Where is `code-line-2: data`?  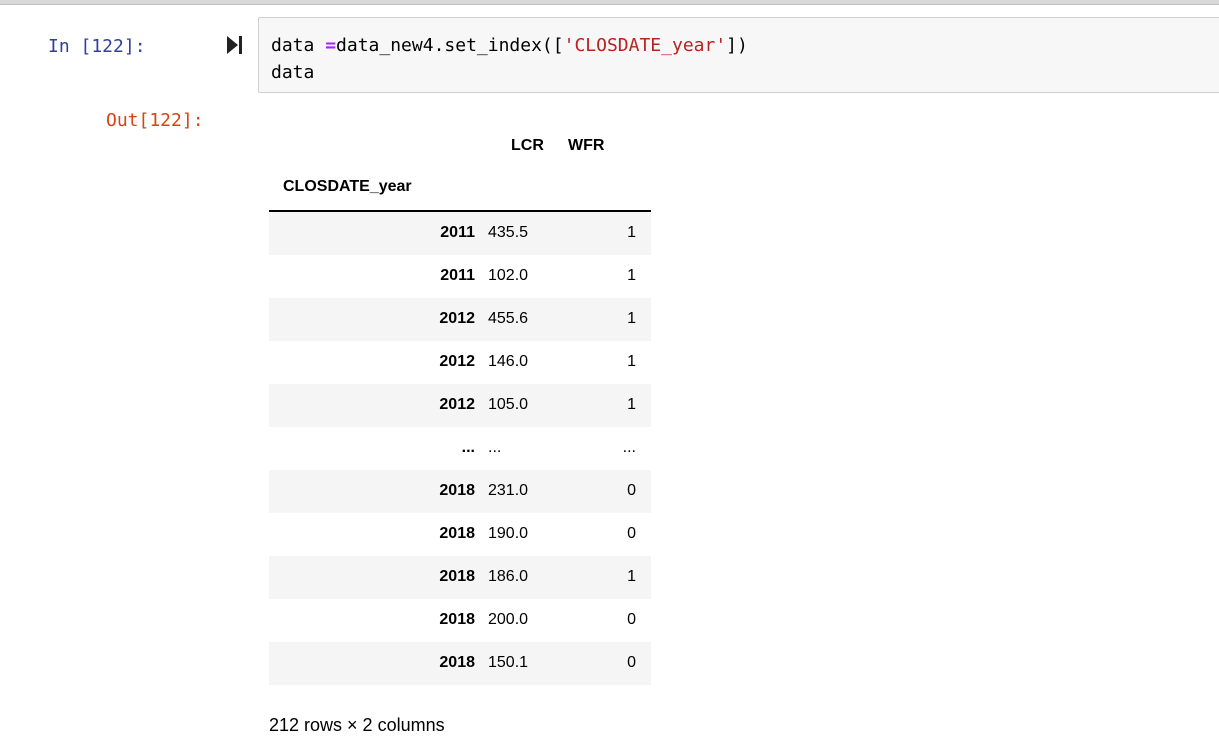
code-line-2: data is located at coordinates (293, 72).